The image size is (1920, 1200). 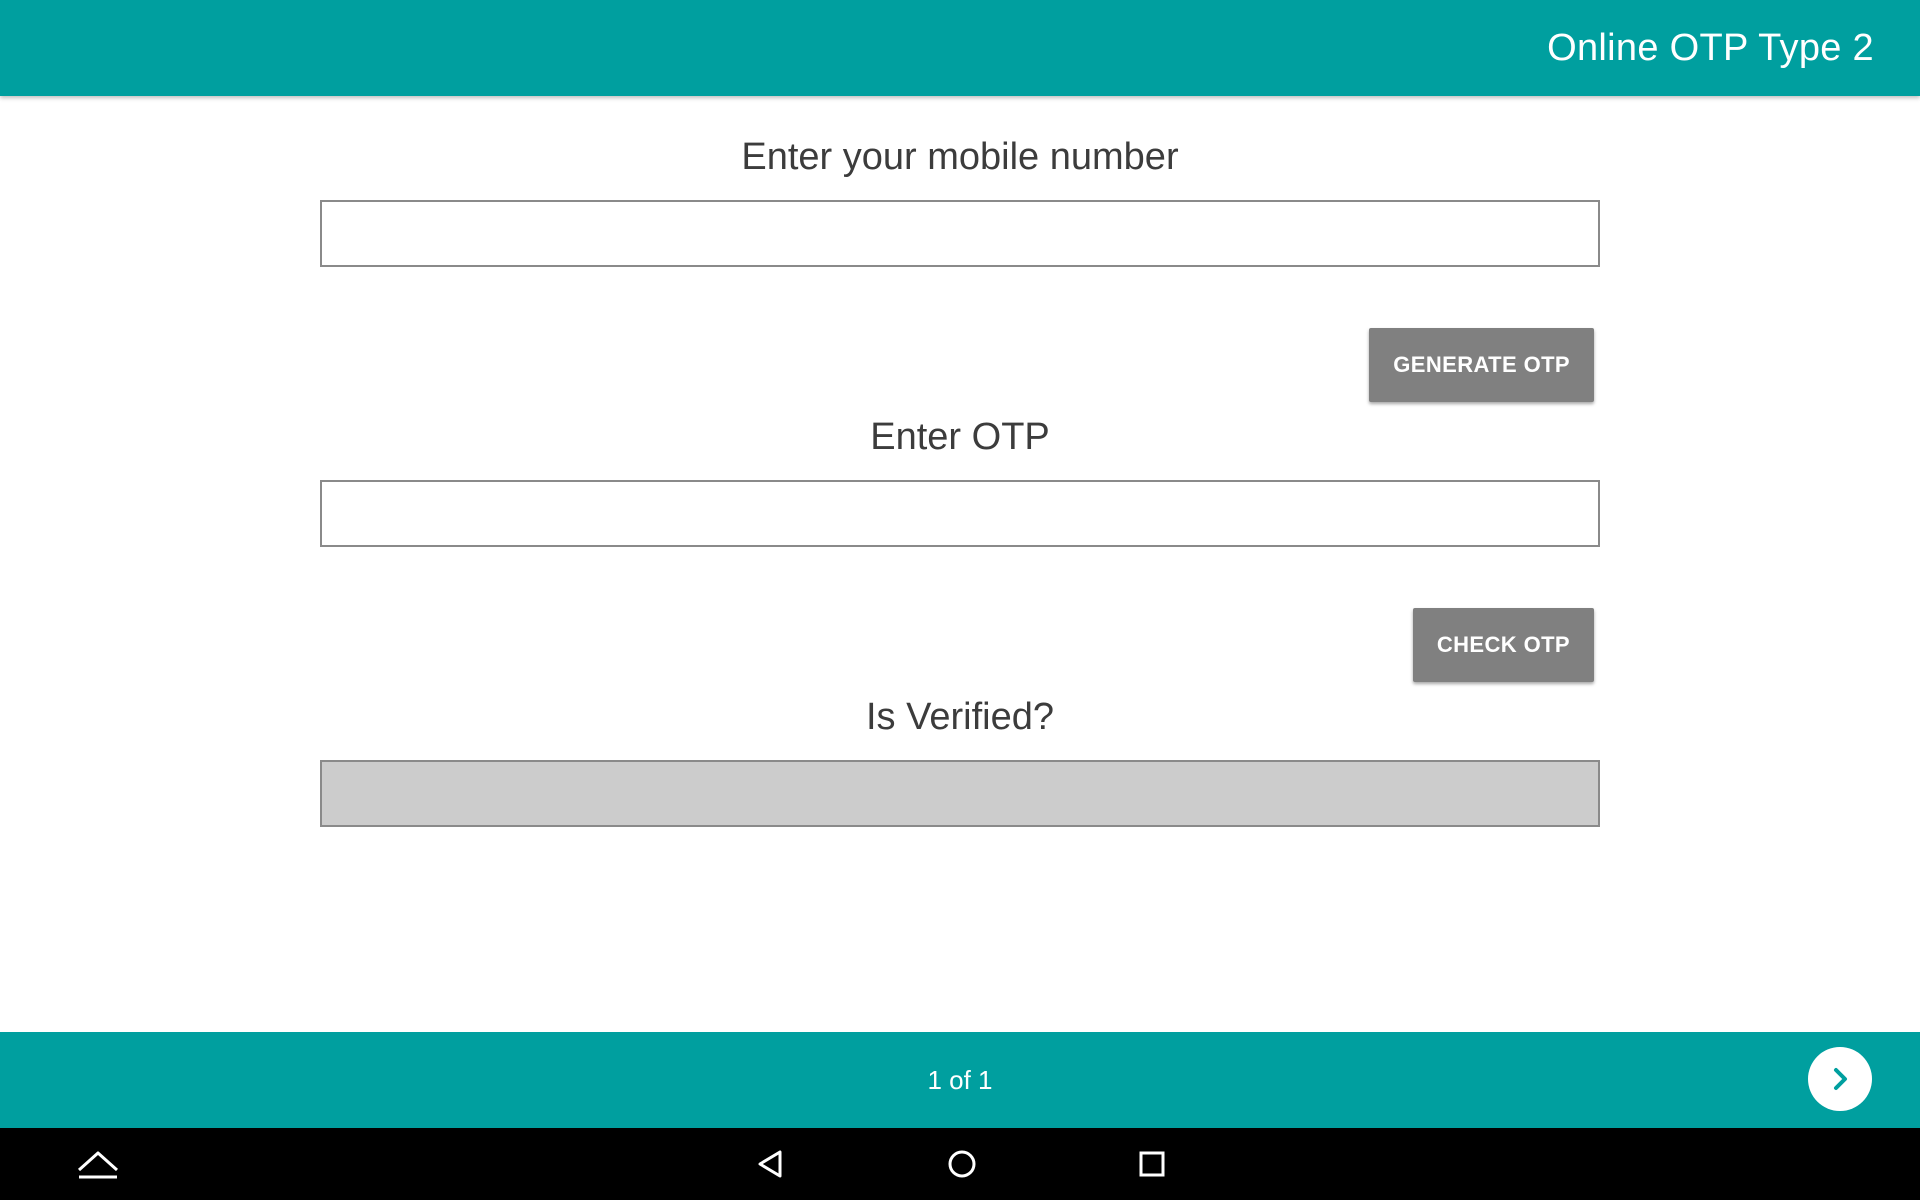 What do you see at coordinates (960, 717) in the screenshot?
I see `is-verified-label: Is Verified?` at bounding box center [960, 717].